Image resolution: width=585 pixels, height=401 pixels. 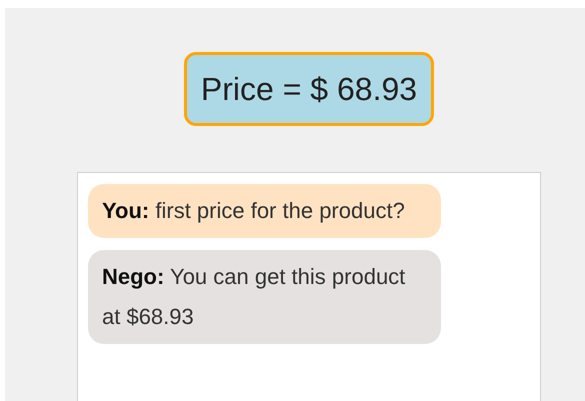 I want to click on price-display: Price = $ 68.93, so click(x=309, y=89).